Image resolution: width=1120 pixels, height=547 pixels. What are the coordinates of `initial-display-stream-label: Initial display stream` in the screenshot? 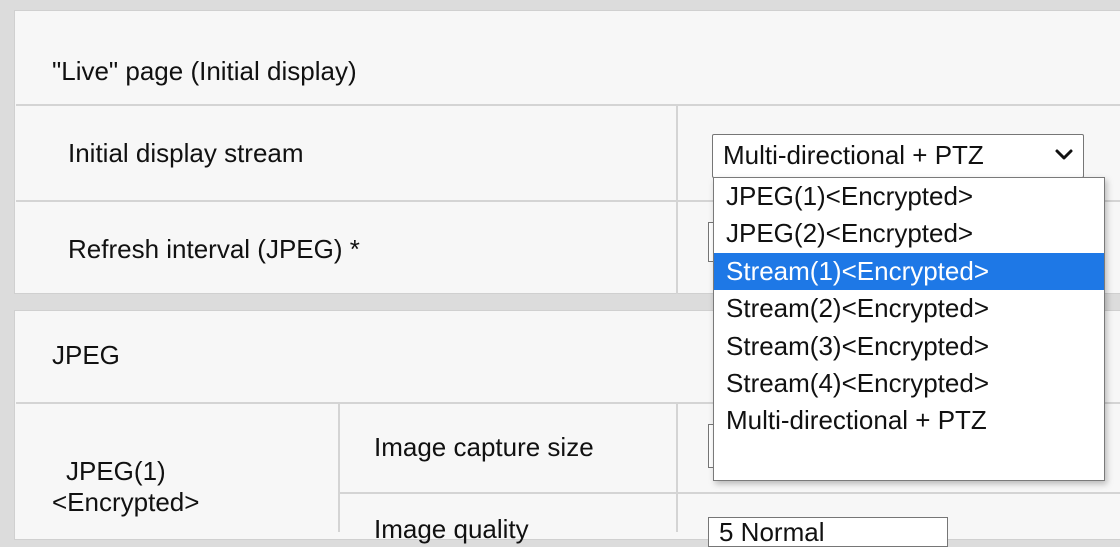 It's located at (186, 153).